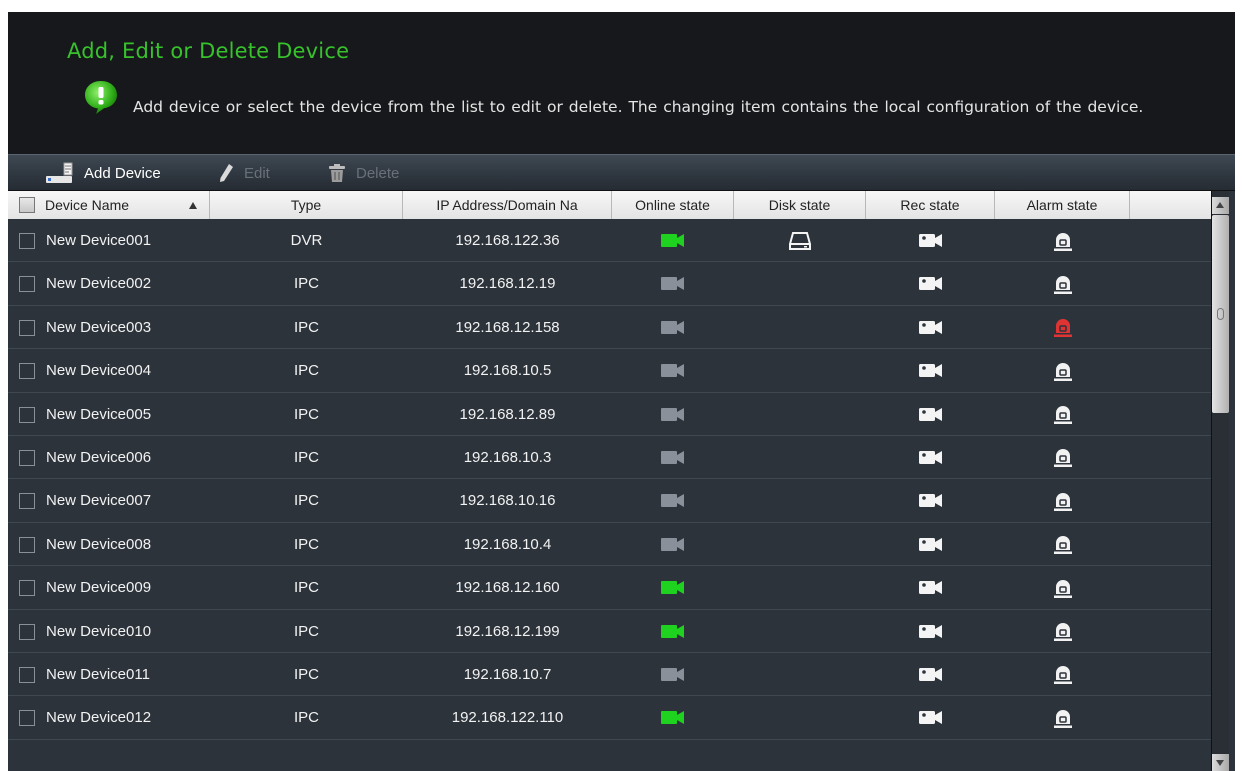 The width and height of the screenshot is (1242, 771). What do you see at coordinates (1062, 205) in the screenshot?
I see `column-header-alarm-state: Alarm state` at bounding box center [1062, 205].